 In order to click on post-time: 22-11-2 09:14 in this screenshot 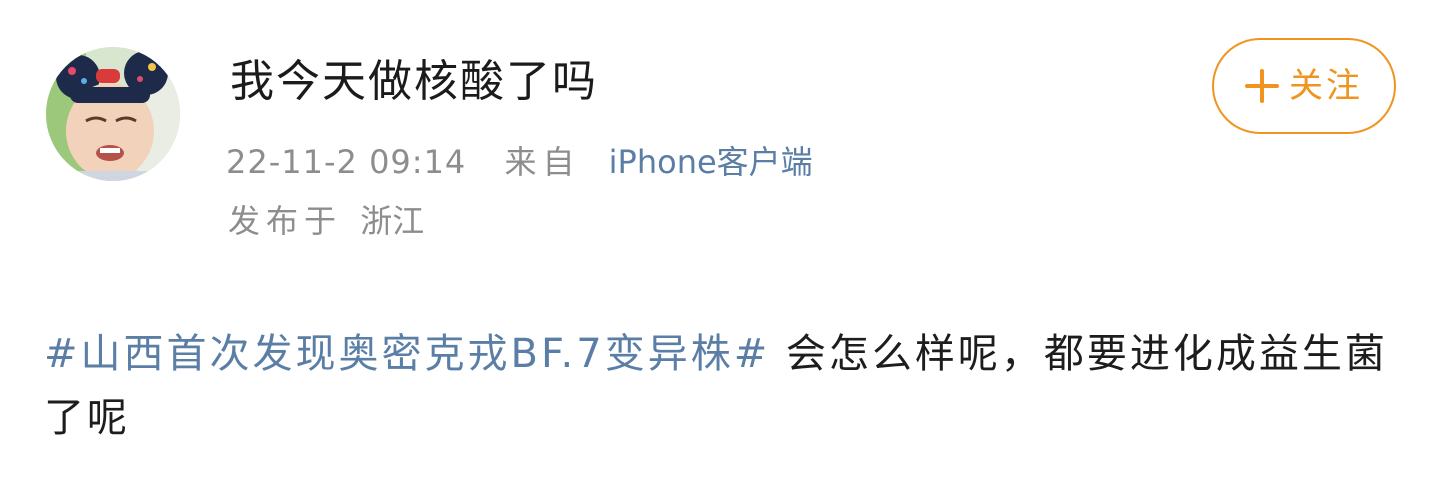, I will do `click(346, 162)`.